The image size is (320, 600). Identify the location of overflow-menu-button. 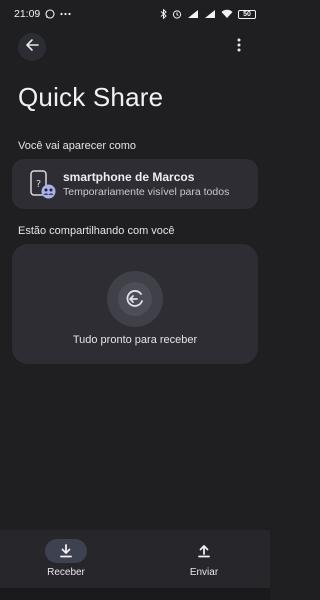
(239, 47).